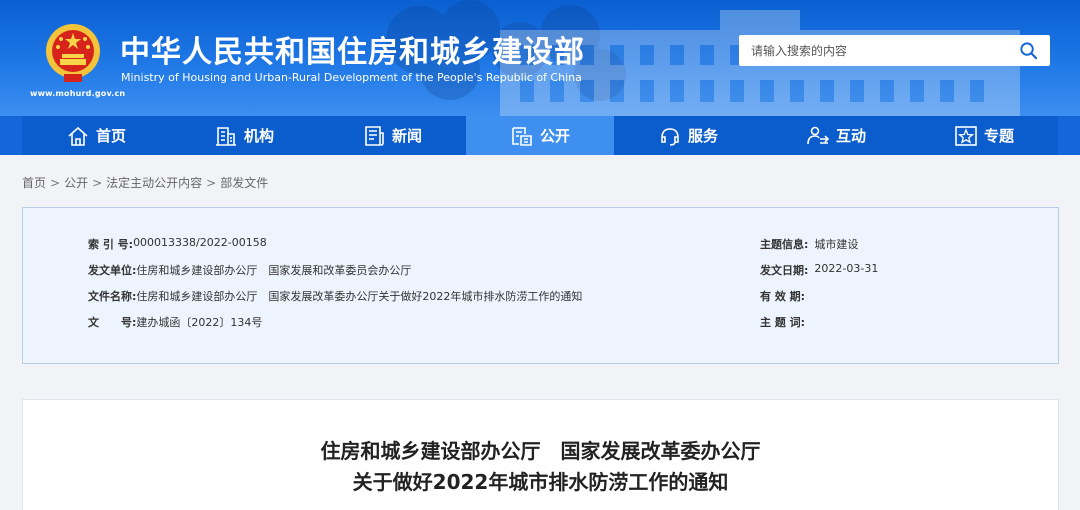 Image resolution: width=1080 pixels, height=510 pixels. I want to click on interaction-icon, so click(818, 135).